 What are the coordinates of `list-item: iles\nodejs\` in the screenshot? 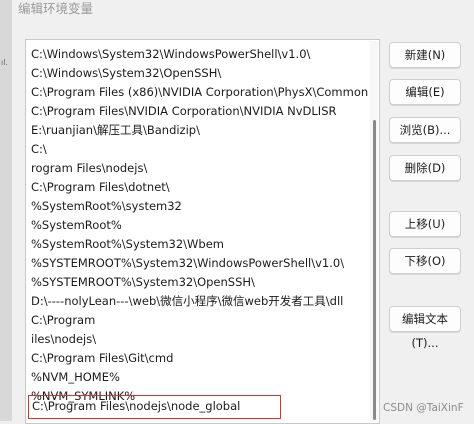 It's located at (63, 339).